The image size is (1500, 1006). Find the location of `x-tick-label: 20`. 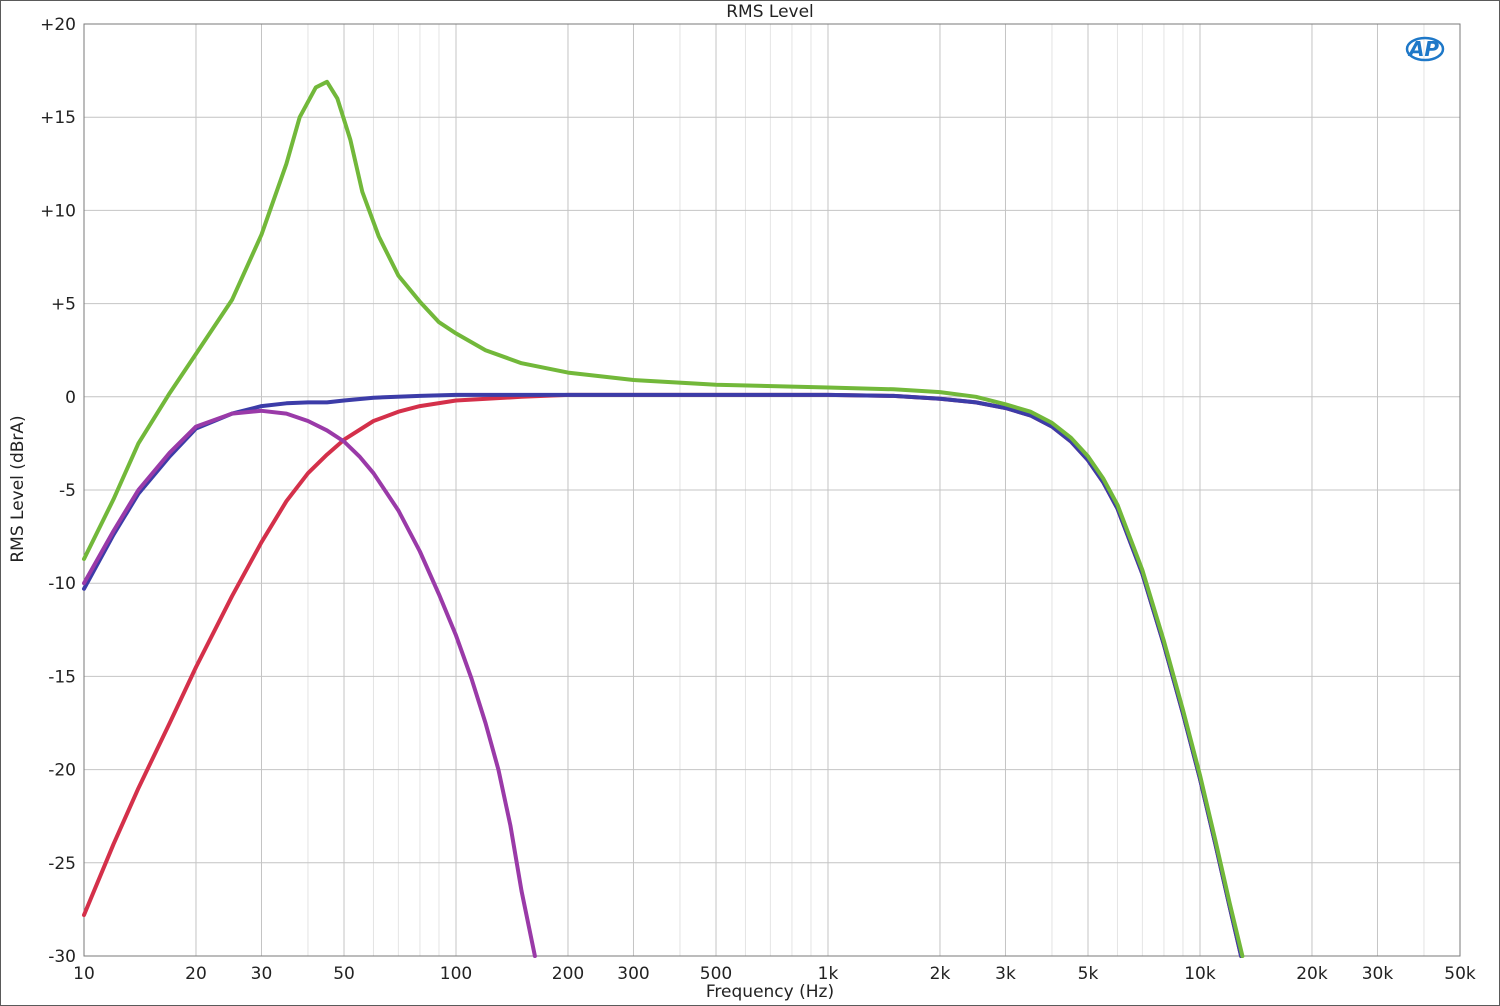

x-tick-label: 20 is located at coordinates (196, 974).